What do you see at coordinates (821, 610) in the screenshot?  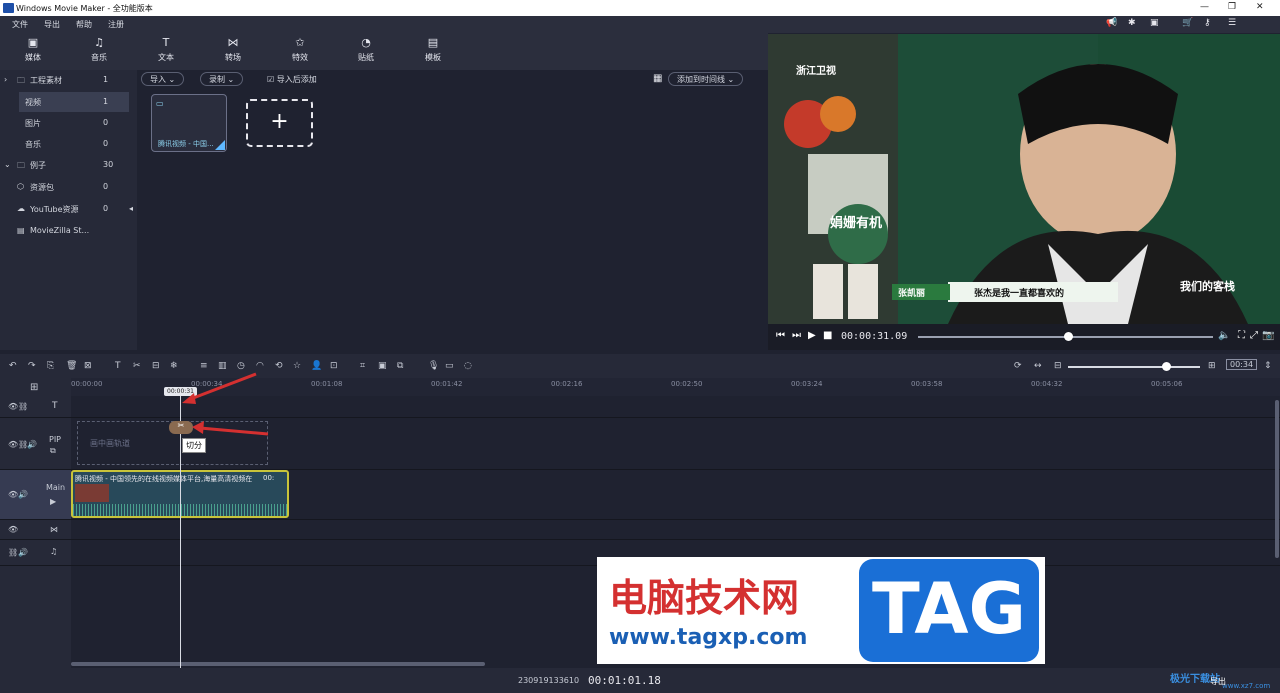 I see `watermark-banner: 电脑技术网 www.tagxp.com TAG` at bounding box center [821, 610].